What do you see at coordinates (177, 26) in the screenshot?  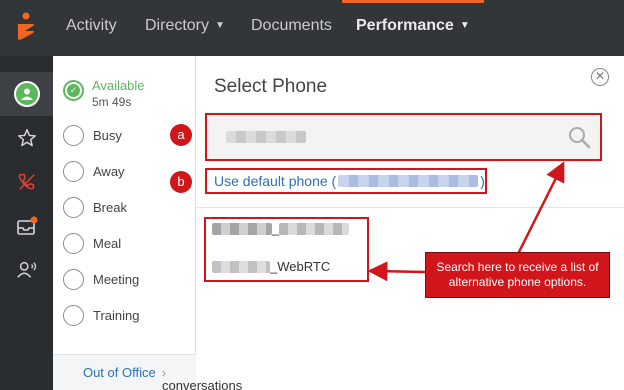 I see `nav-directory-label: Directory` at bounding box center [177, 26].